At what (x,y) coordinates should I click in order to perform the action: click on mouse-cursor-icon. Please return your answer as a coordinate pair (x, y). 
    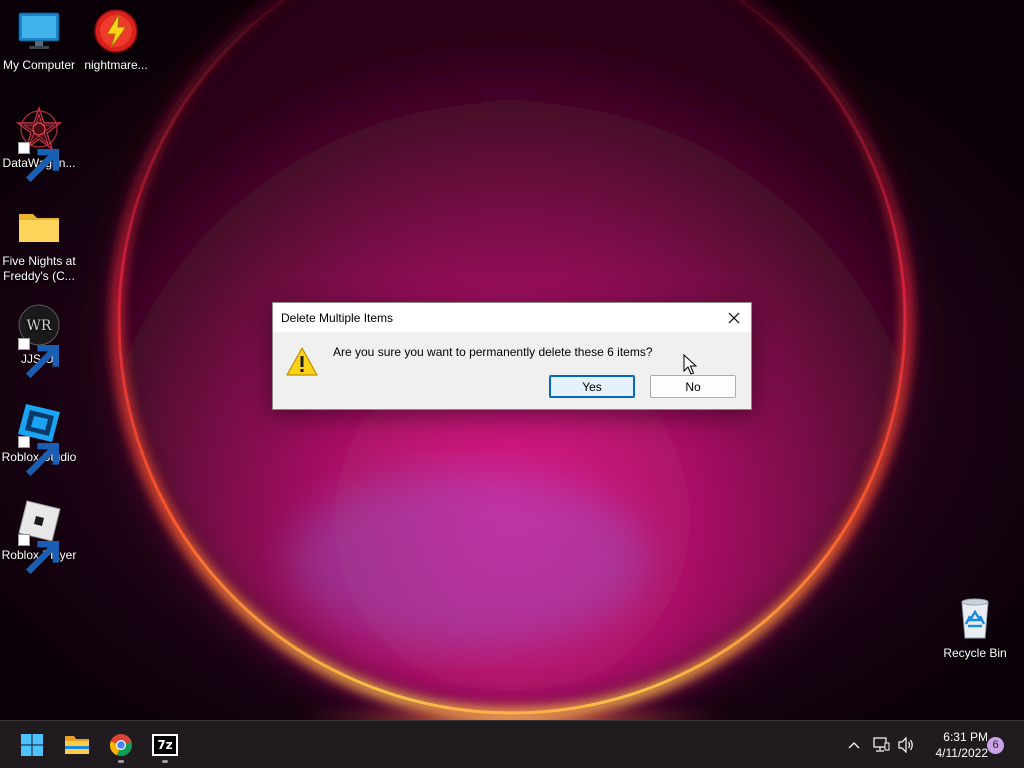
    Looking at the image, I should click on (690, 364).